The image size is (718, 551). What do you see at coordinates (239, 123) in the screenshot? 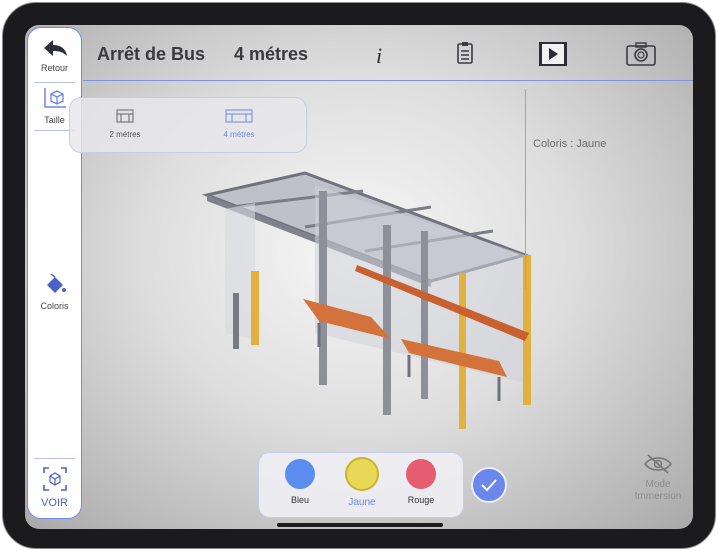
I see `size-option-4m: 4 métres` at bounding box center [239, 123].